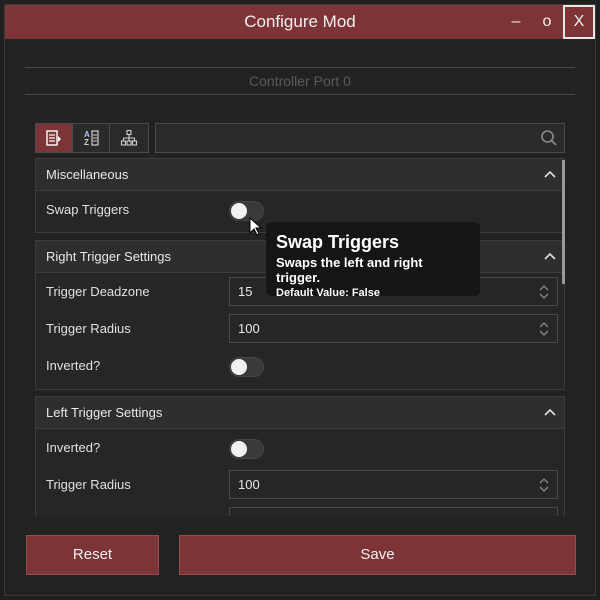  Describe the element at coordinates (300, 413) in the screenshot. I see `group-header-left-trigger: Left Trigger Settings` at that location.